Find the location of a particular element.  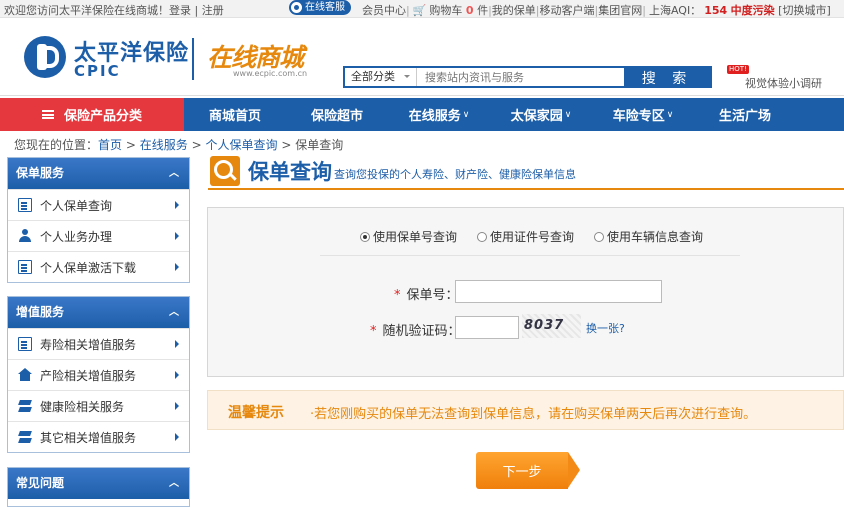

sidebar-policy-panel: 保单服务 ︿ 个人保单查询 个人业务办理 个人保单激活下载 is located at coordinates (98, 220).